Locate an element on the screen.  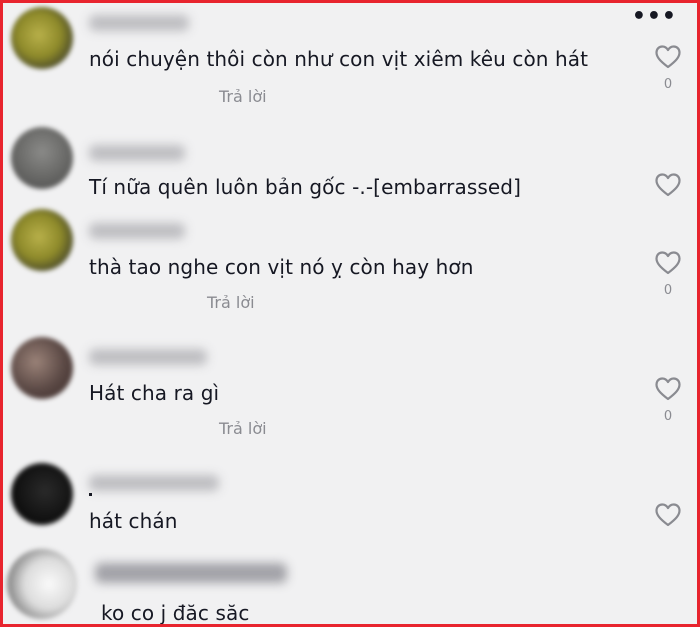
comment-text: thà tao nghe con vịt nó ỵ còn hay hơn is located at coordinates (281, 267).